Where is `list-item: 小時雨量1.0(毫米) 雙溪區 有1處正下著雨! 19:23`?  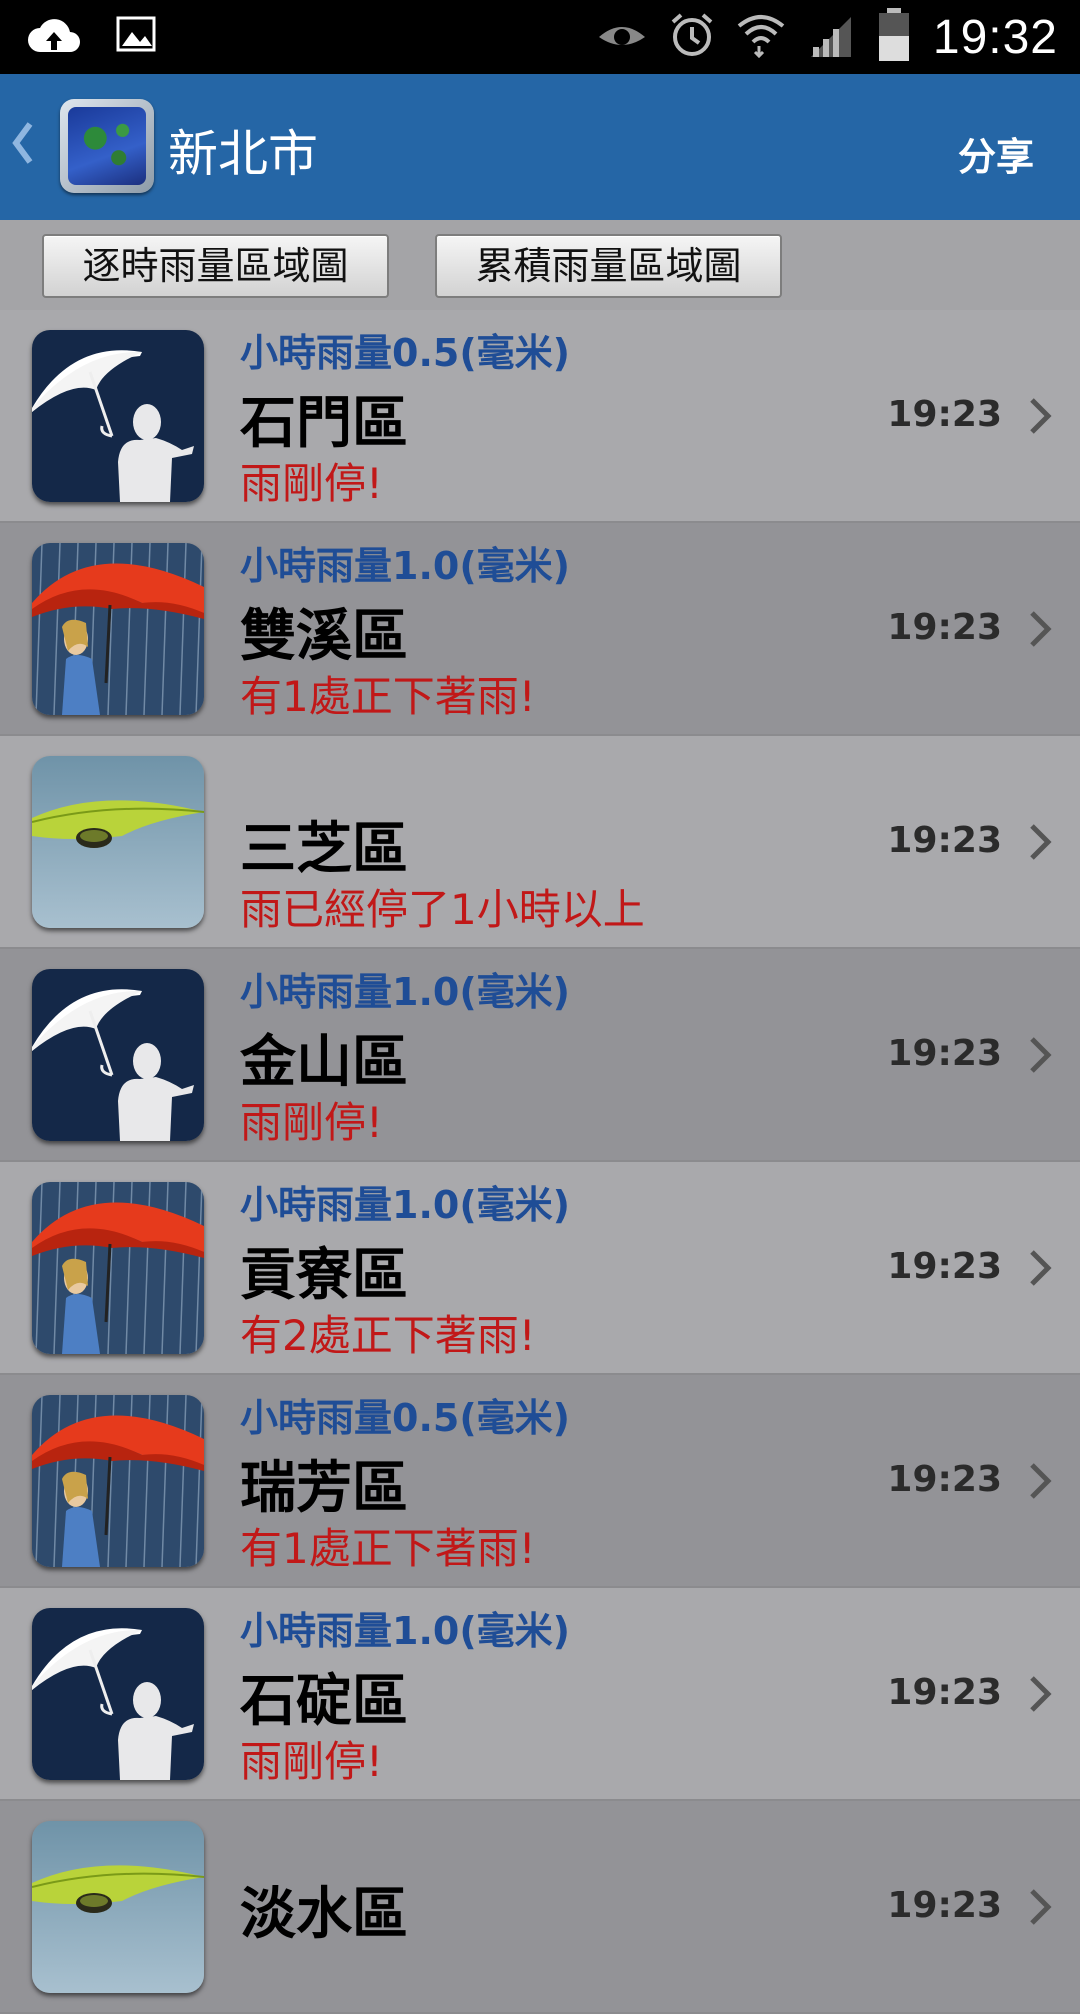 list-item: 小時雨量1.0(毫米) 雙溪區 有1處正下著雨! 19:23 is located at coordinates (540, 629).